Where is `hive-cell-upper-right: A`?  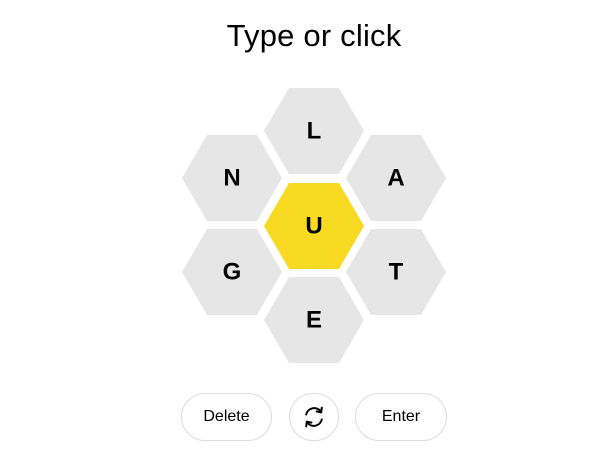
hive-cell-upper-right: A is located at coordinates (396, 178).